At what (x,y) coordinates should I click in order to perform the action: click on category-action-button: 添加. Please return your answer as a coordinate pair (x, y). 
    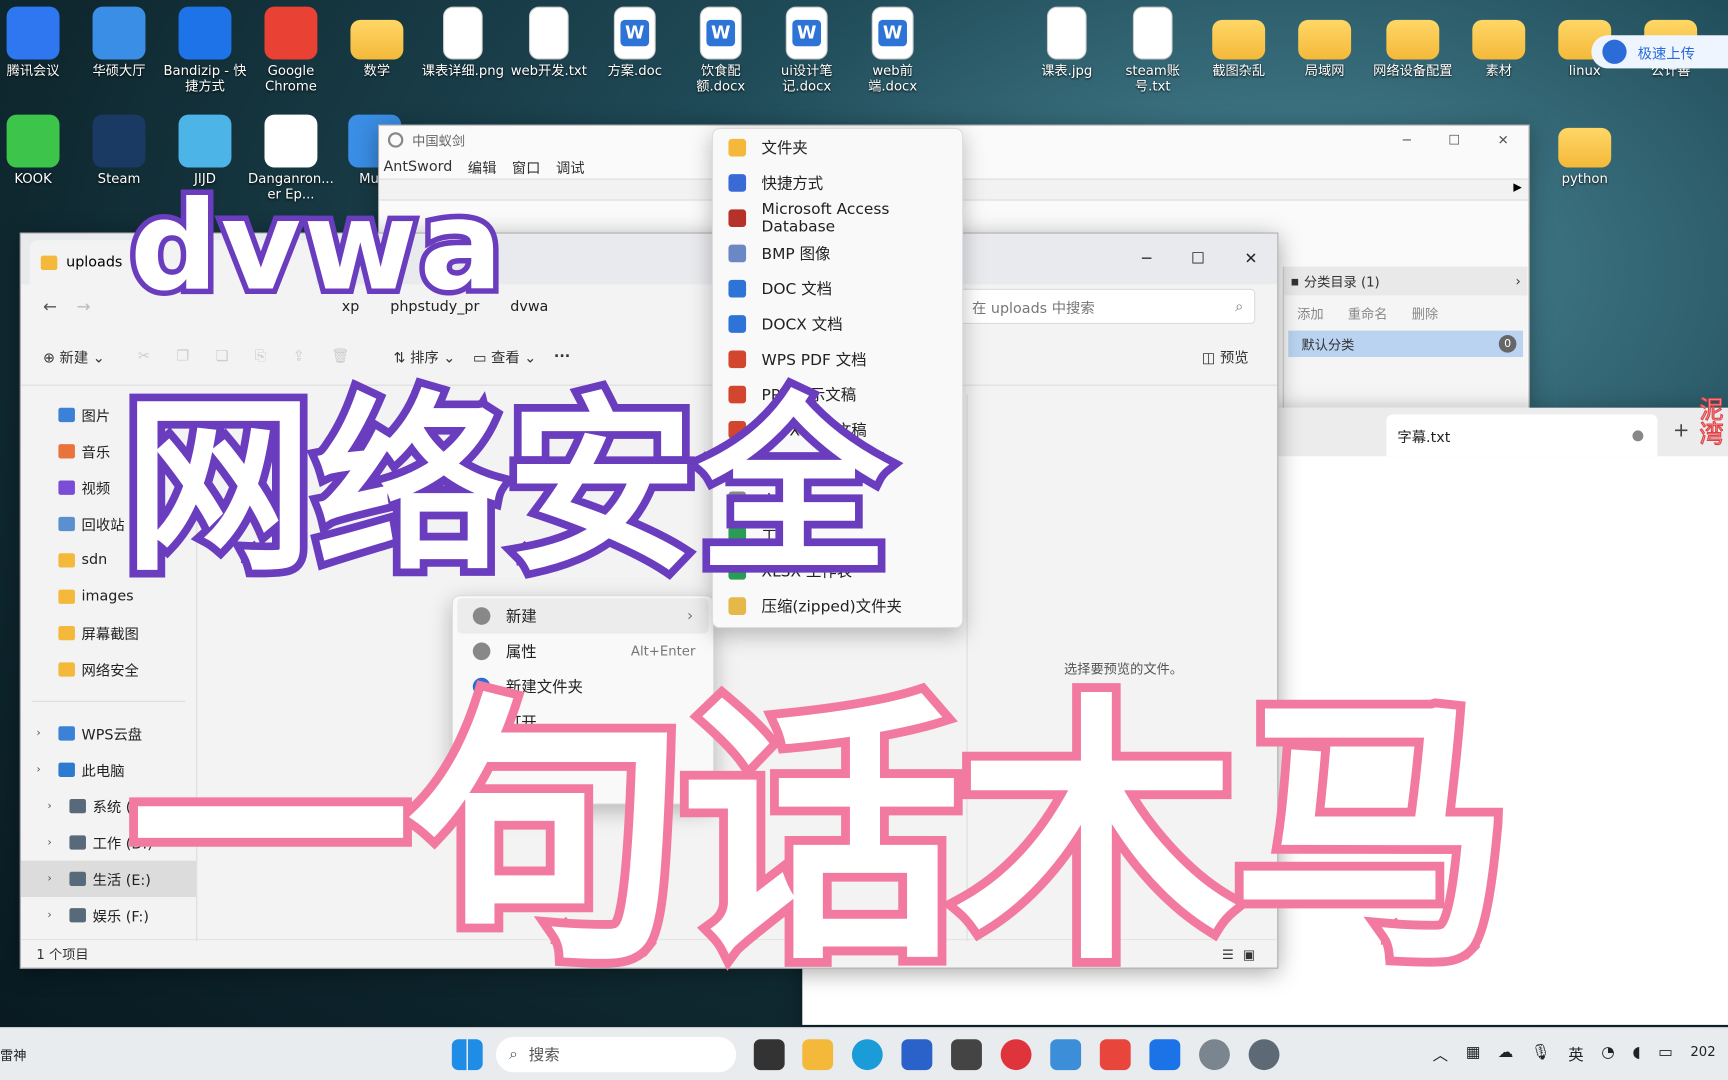
    Looking at the image, I should click on (1310, 313).